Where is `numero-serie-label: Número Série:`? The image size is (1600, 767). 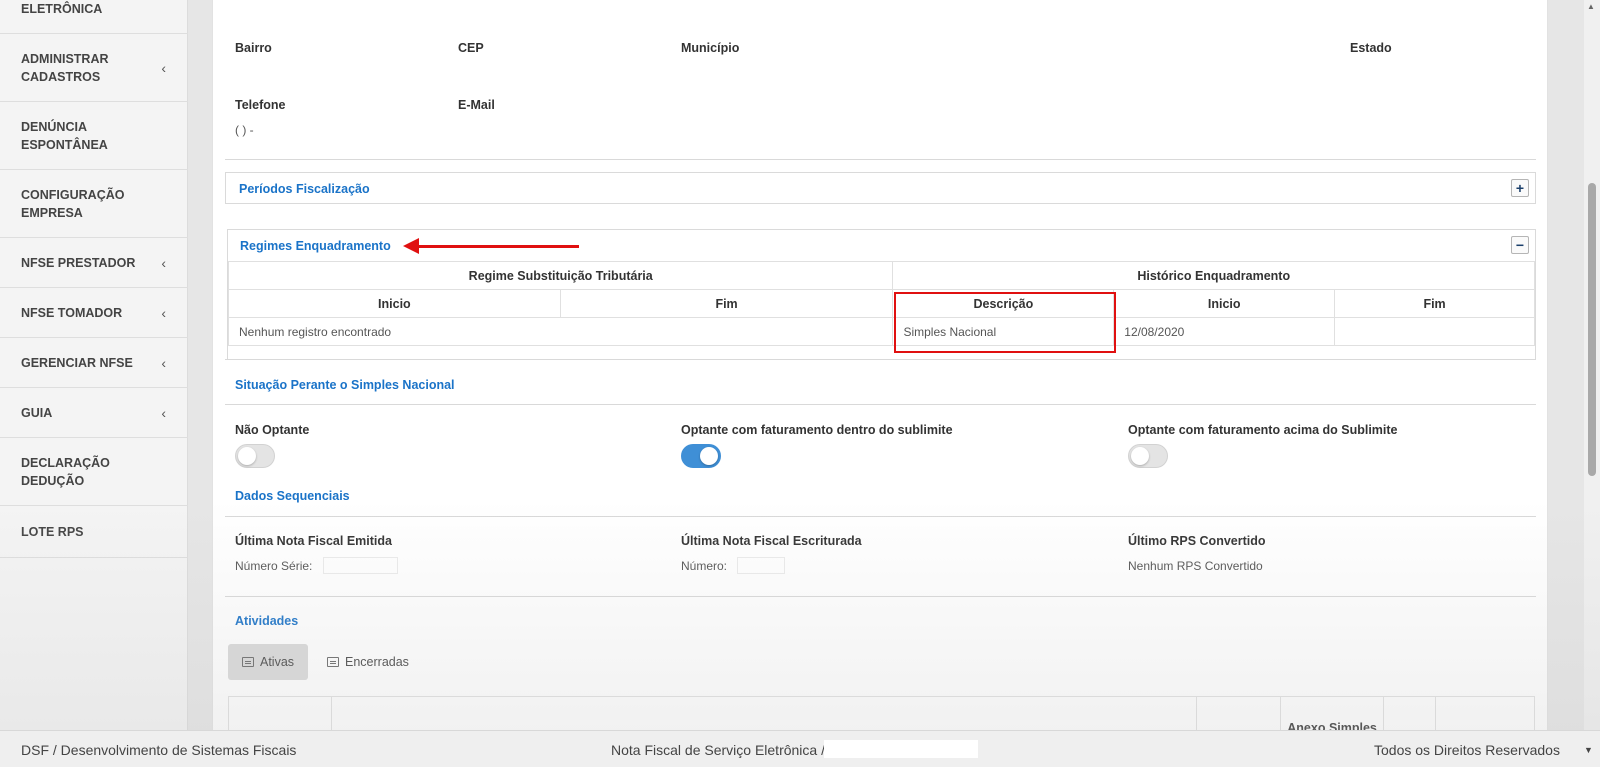 numero-serie-label: Número Série: is located at coordinates (274, 566).